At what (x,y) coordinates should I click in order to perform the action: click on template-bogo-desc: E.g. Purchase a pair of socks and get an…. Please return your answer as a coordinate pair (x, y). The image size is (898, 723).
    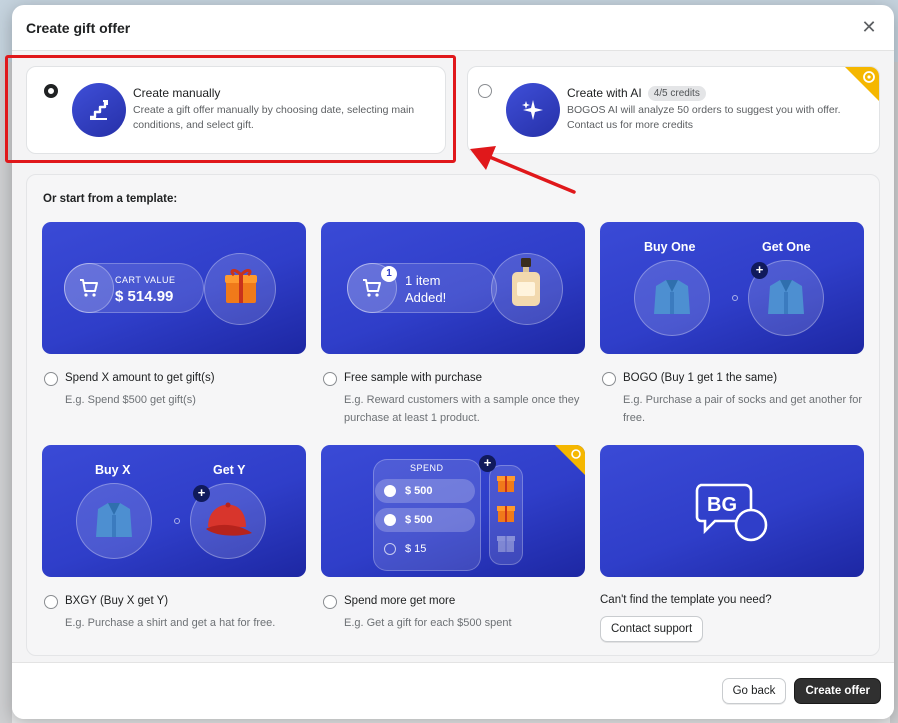
    Looking at the image, I should click on (743, 409).